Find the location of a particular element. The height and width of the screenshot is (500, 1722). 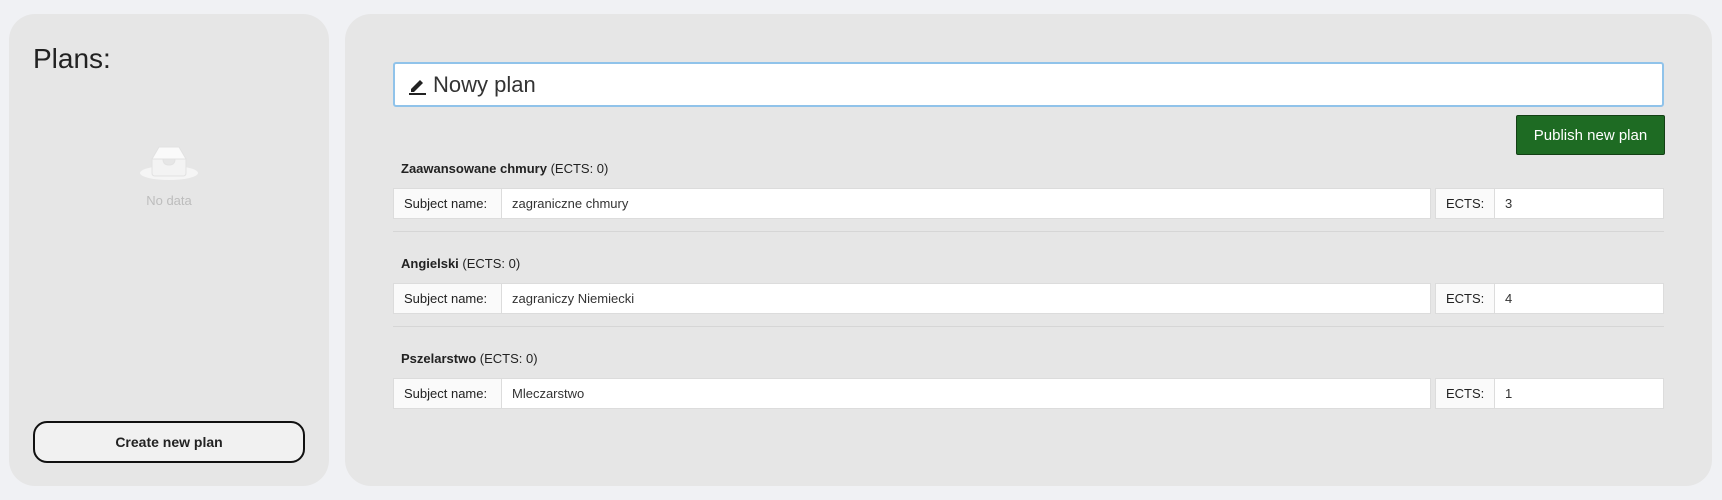

empty-state-text: No data is located at coordinates (169, 200).